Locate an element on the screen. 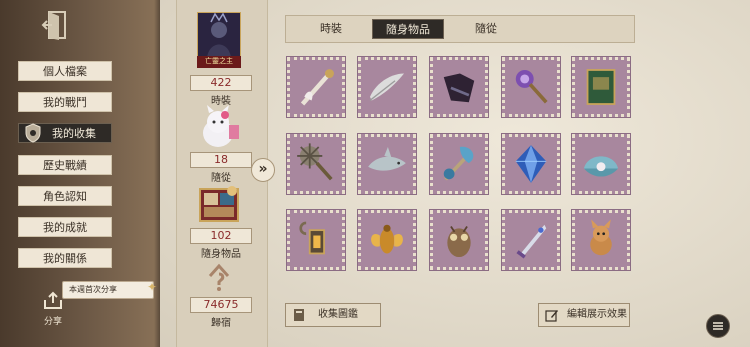  collection-album-button: 收集圖鑑 is located at coordinates (333, 315).